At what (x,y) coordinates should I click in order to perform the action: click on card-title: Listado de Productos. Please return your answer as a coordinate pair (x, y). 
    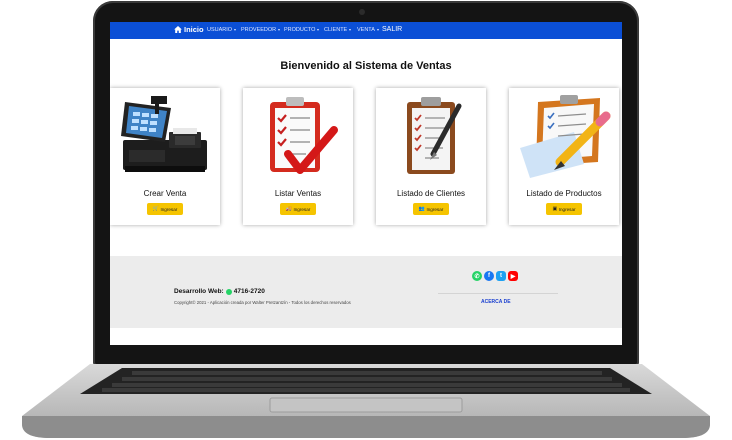
    Looking at the image, I should click on (564, 193).